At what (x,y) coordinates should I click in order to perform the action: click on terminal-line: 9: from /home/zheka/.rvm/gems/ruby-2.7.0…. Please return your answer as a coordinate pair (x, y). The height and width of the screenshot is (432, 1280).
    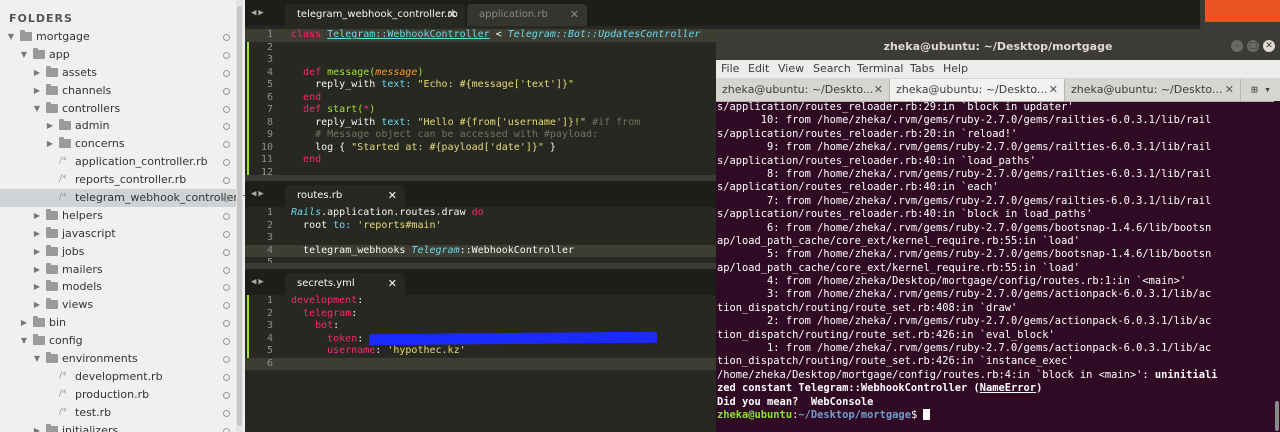
    Looking at the image, I should click on (964, 147).